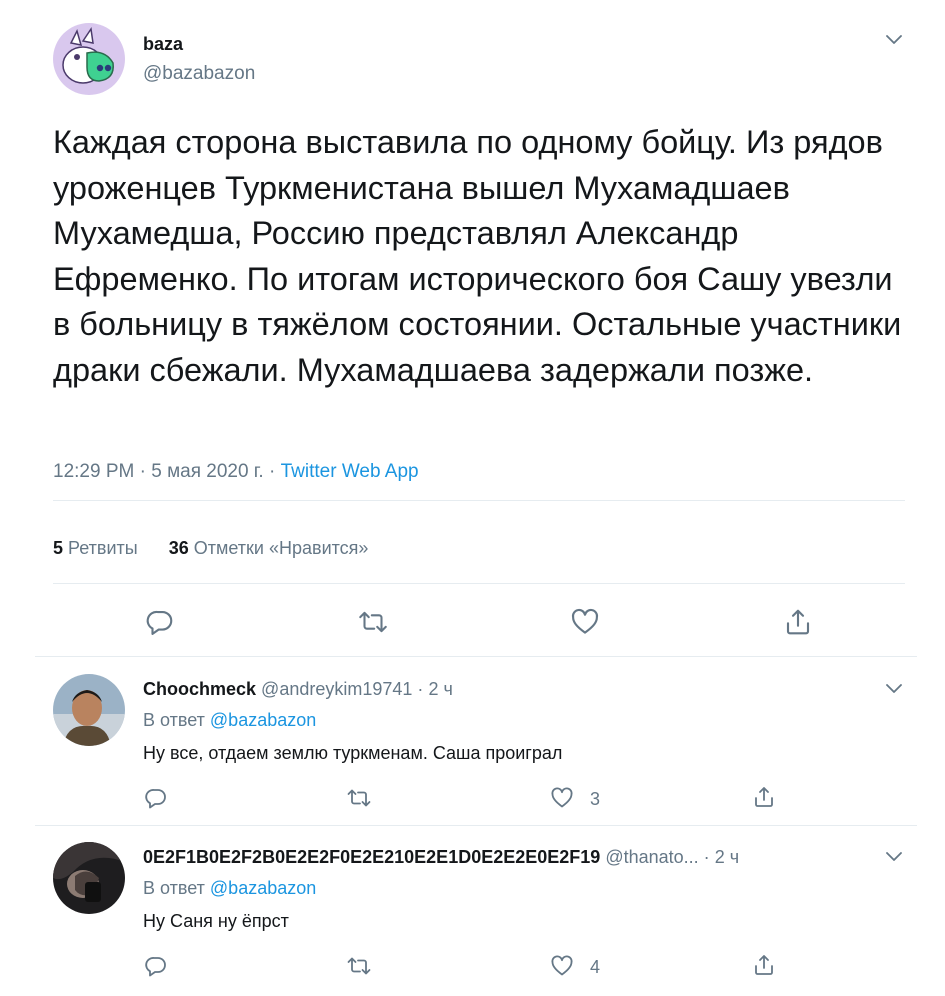 This screenshot has width=945, height=996. Describe the element at coordinates (281, 548) in the screenshot. I see `likes-label: Отметки «Нравится»` at that location.